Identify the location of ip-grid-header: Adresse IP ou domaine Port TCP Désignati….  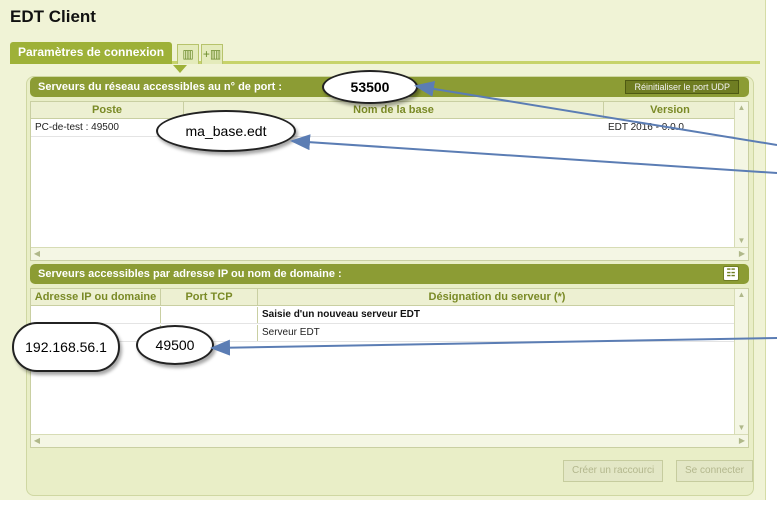
(382, 297).